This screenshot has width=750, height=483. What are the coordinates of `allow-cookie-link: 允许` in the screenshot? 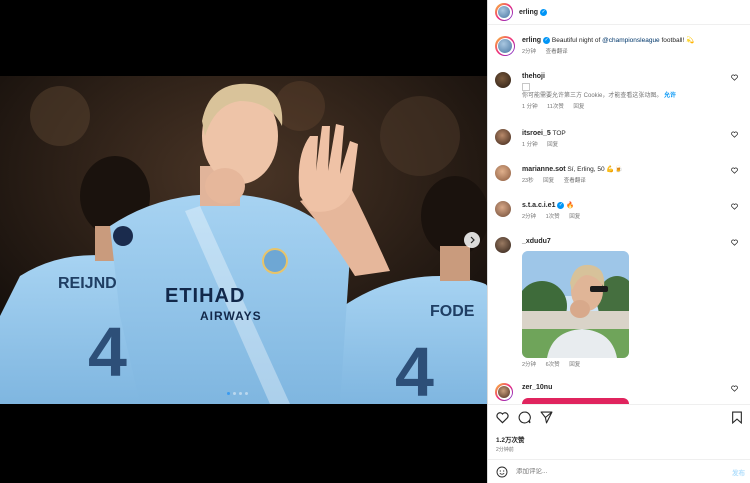 It's located at (670, 96).